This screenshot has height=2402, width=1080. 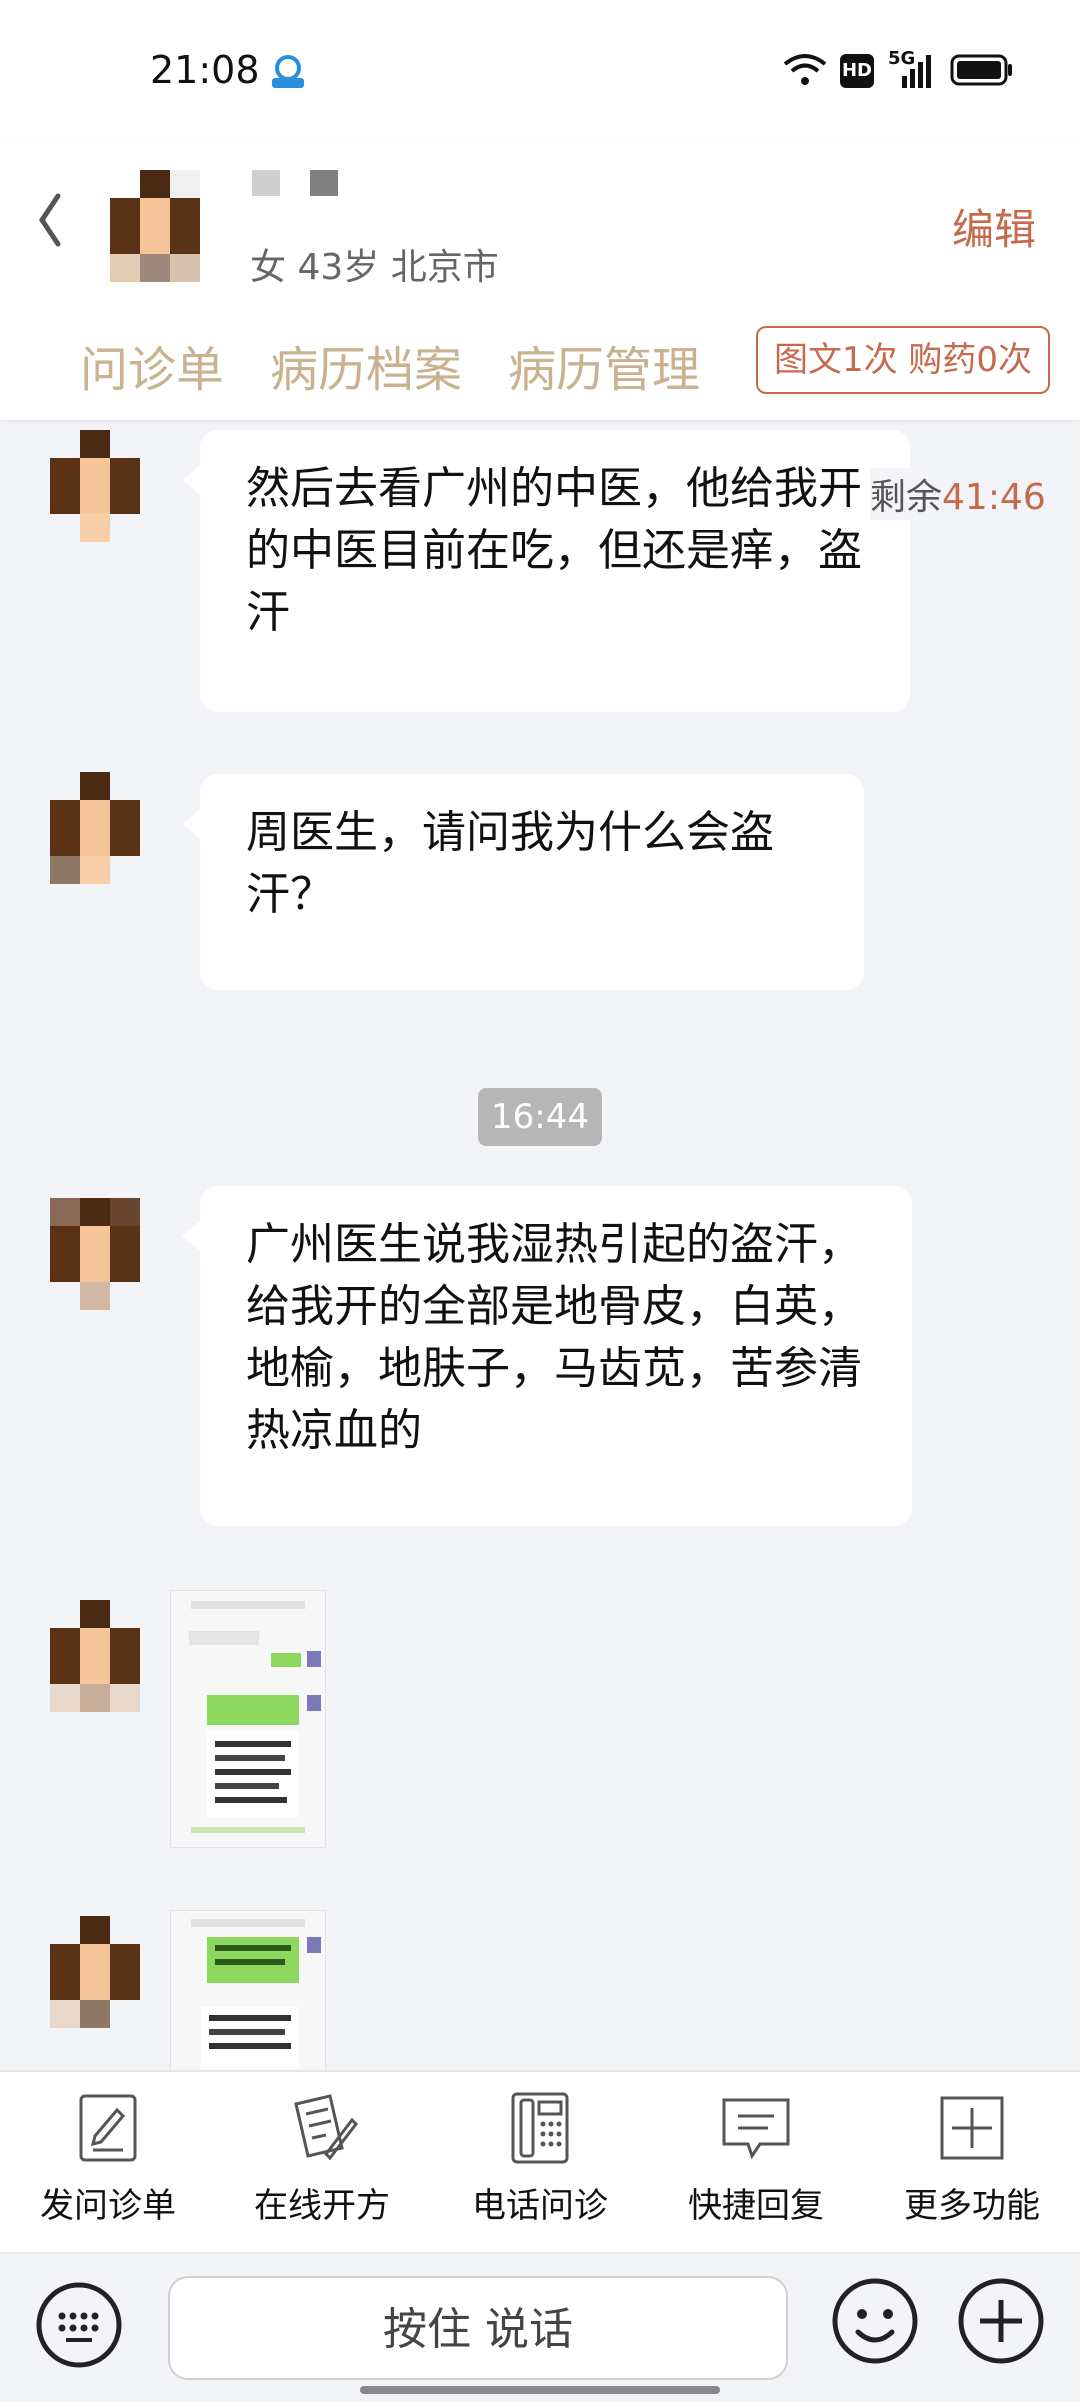 What do you see at coordinates (322, 2206) in the screenshot?
I see `tool-label: 在线开方` at bounding box center [322, 2206].